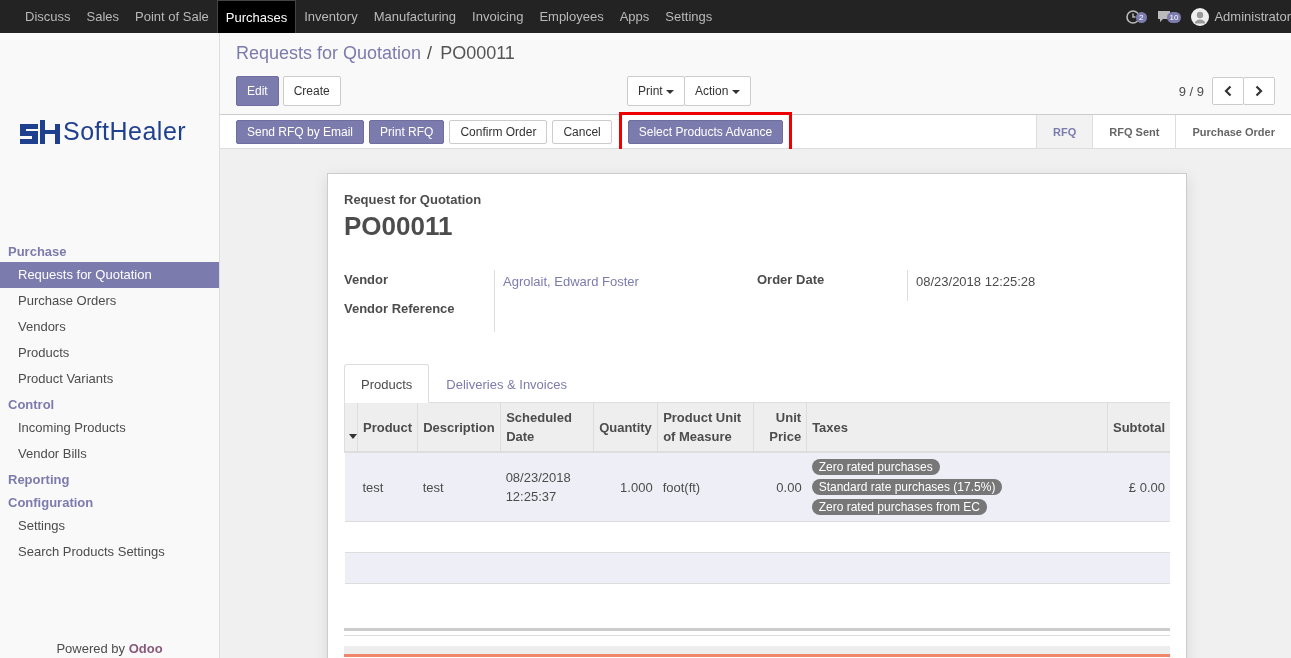  I want to click on column-header: Unit Price, so click(780, 427).